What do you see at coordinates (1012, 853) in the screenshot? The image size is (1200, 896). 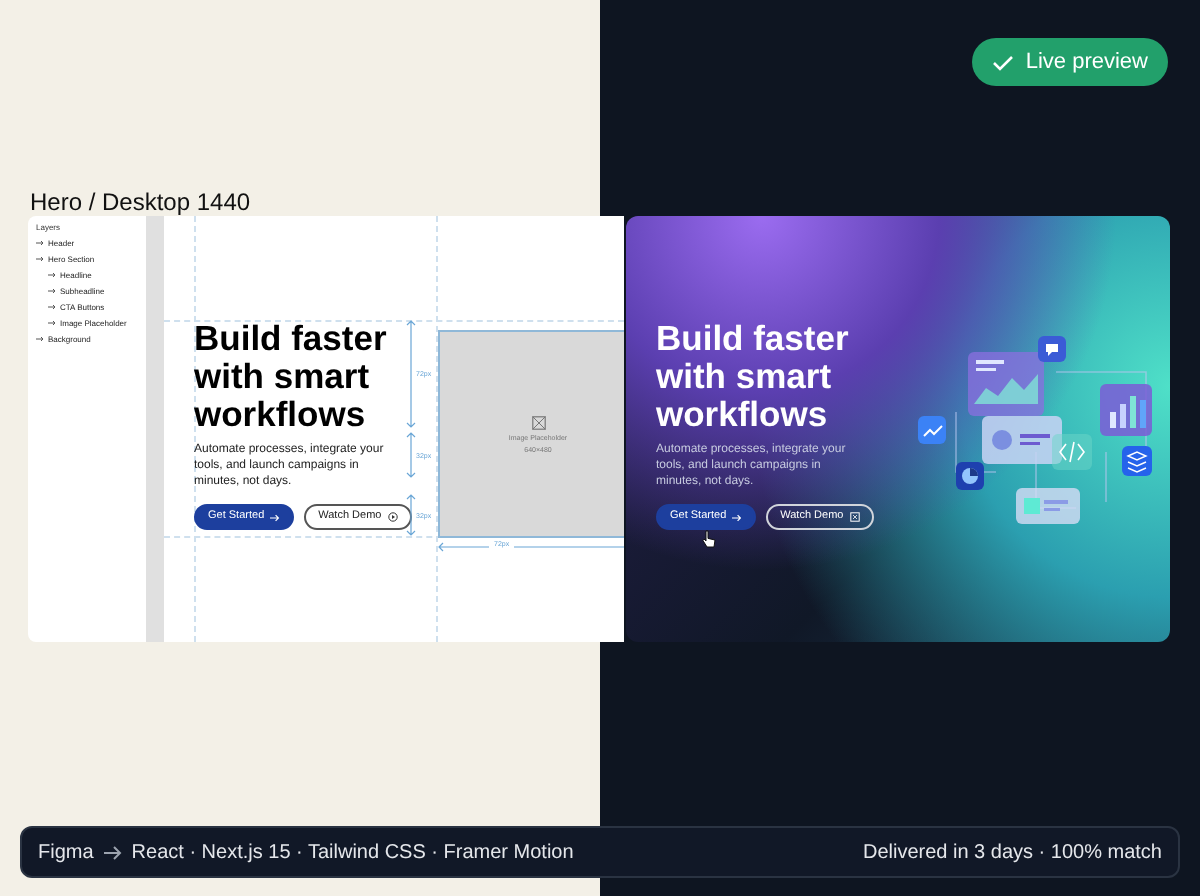 I see `delivery-text: Delivered in 3 days · 100% match` at bounding box center [1012, 853].